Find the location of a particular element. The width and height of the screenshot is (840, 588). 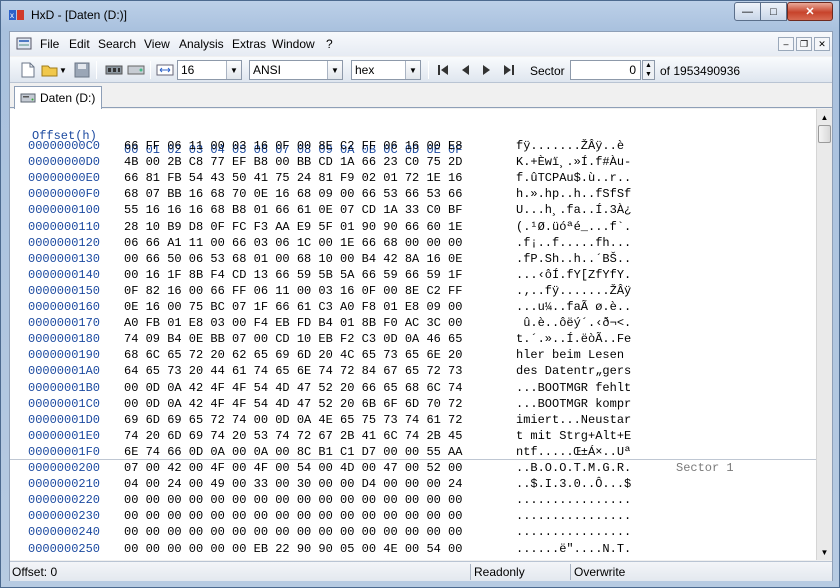

maximize-button: □ is located at coordinates (773, 11).